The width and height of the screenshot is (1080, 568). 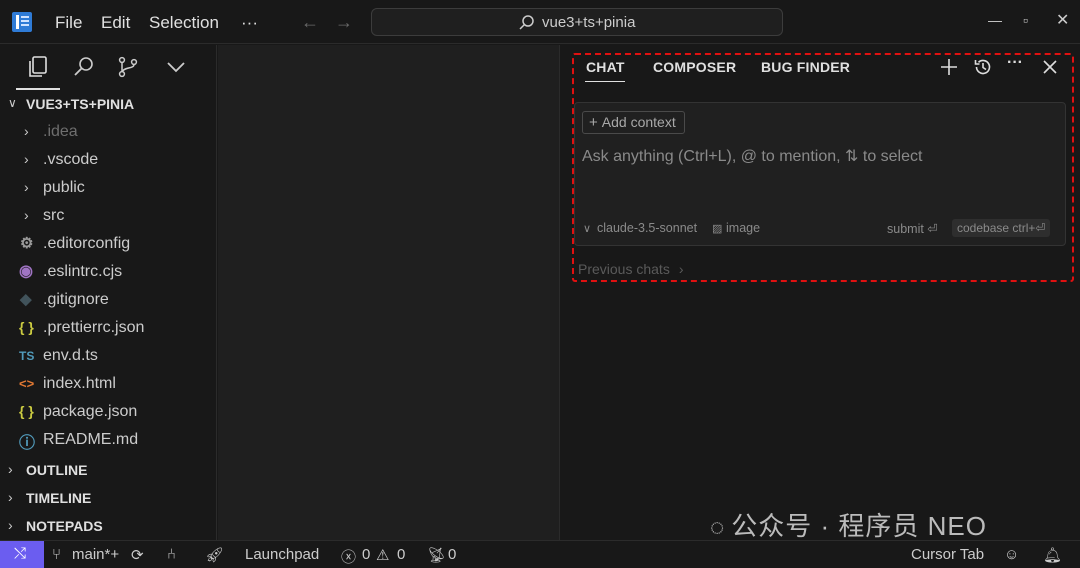 I want to click on active-tab-indicator, so click(x=38, y=89).